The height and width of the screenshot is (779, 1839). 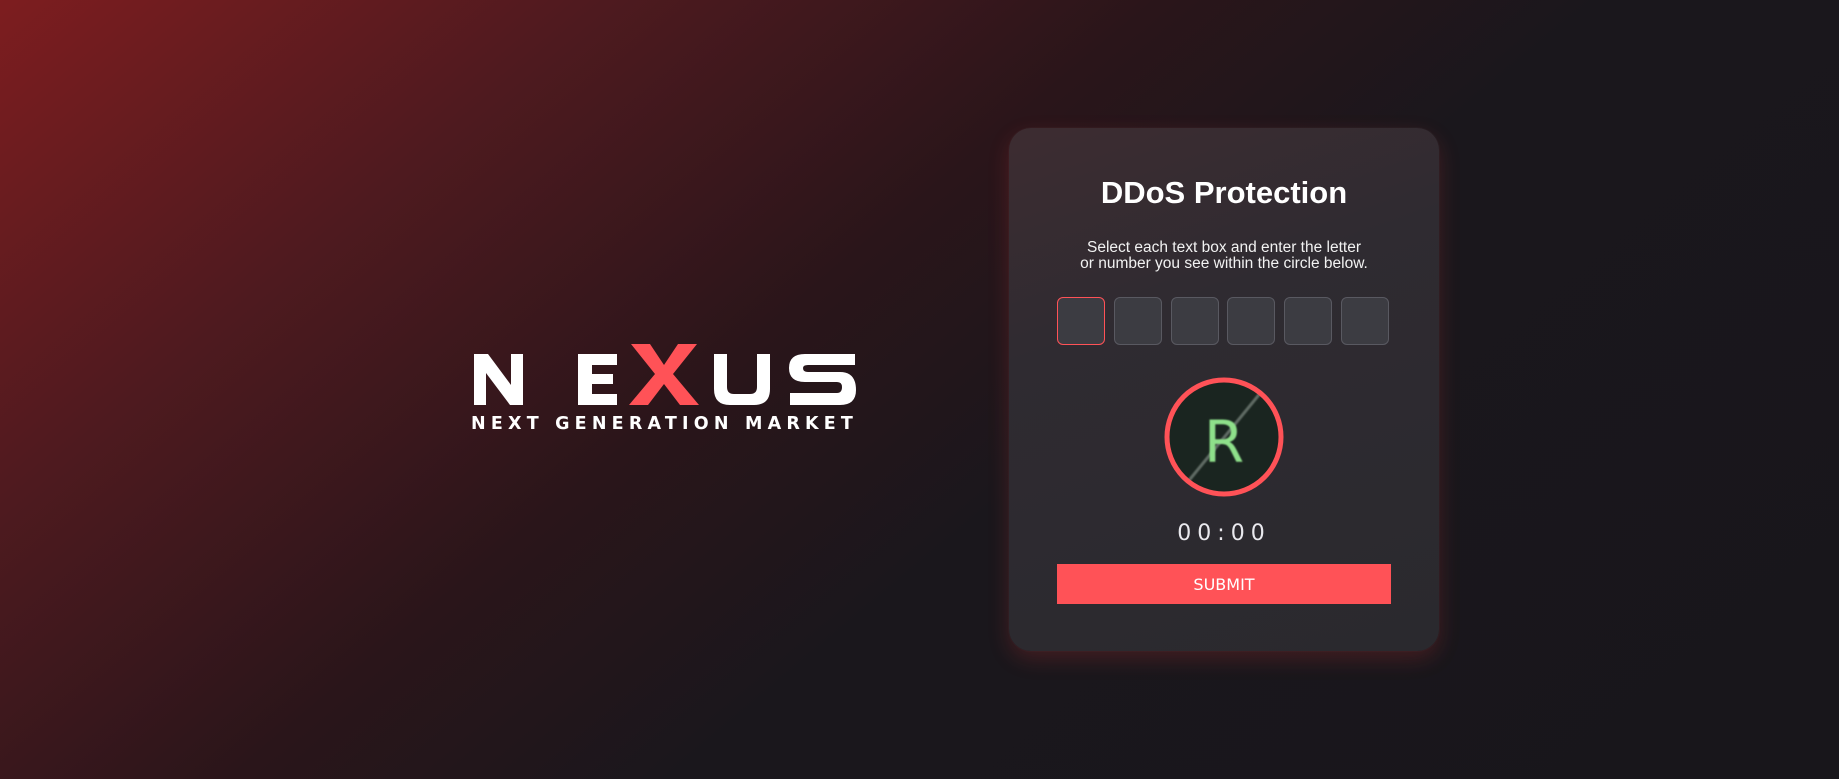 I want to click on nexus-logo, so click(x=664, y=376).